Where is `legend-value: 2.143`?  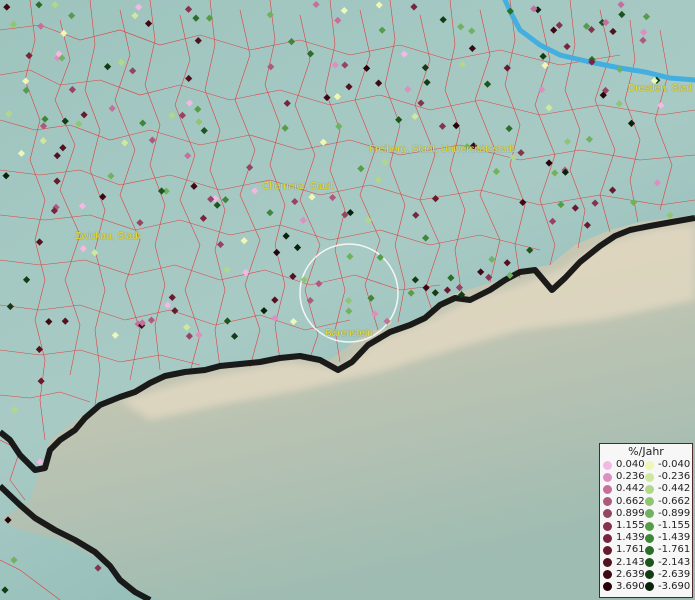
legend-value: 2.143 is located at coordinates (630, 562).